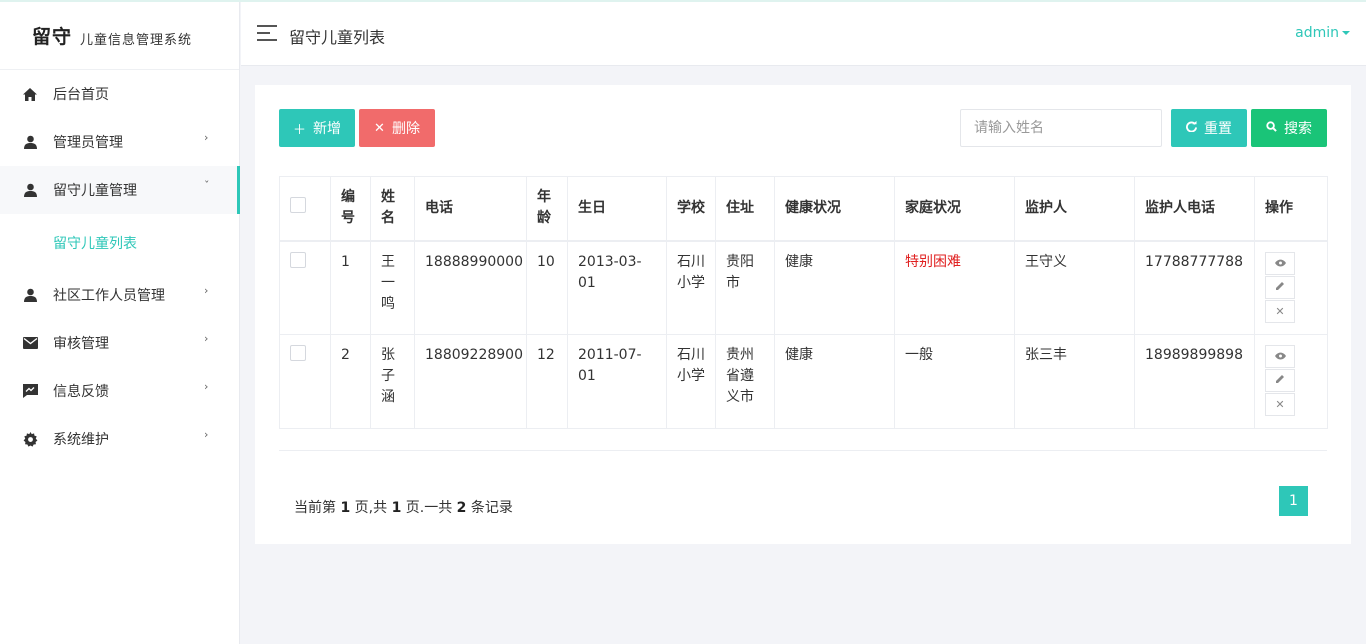  Describe the element at coordinates (327, 129) in the screenshot. I see `add-button-label: 新增` at that location.